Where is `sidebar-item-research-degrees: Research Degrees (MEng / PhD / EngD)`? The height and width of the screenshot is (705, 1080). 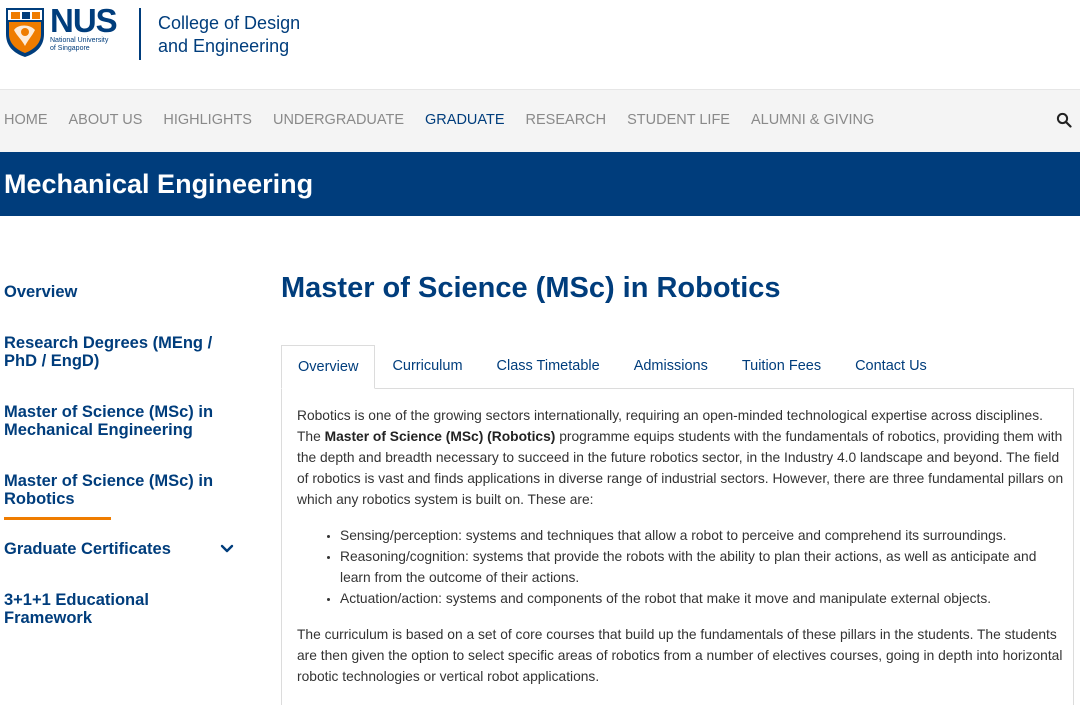 sidebar-item-research-degrees: Research Degrees (MEng / PhD / EngD) is located at coordinates (124, 352).